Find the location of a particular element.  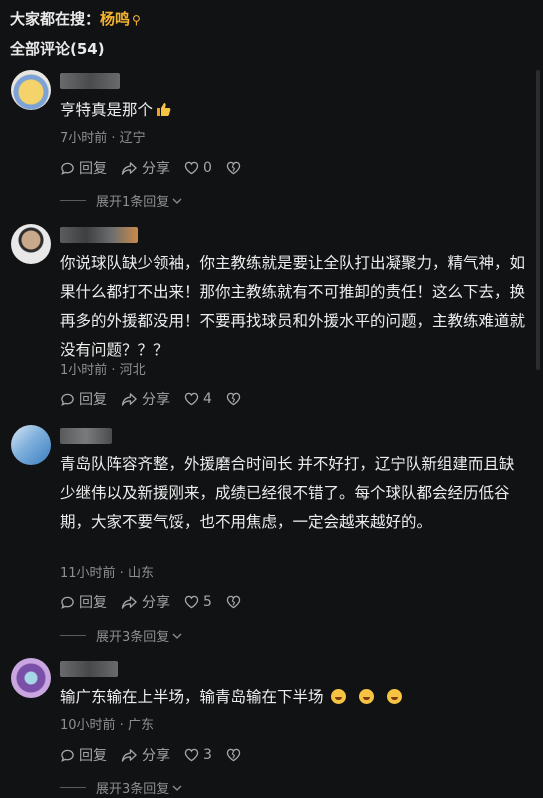

like-button: 3 is located at coordinates (198, 755).